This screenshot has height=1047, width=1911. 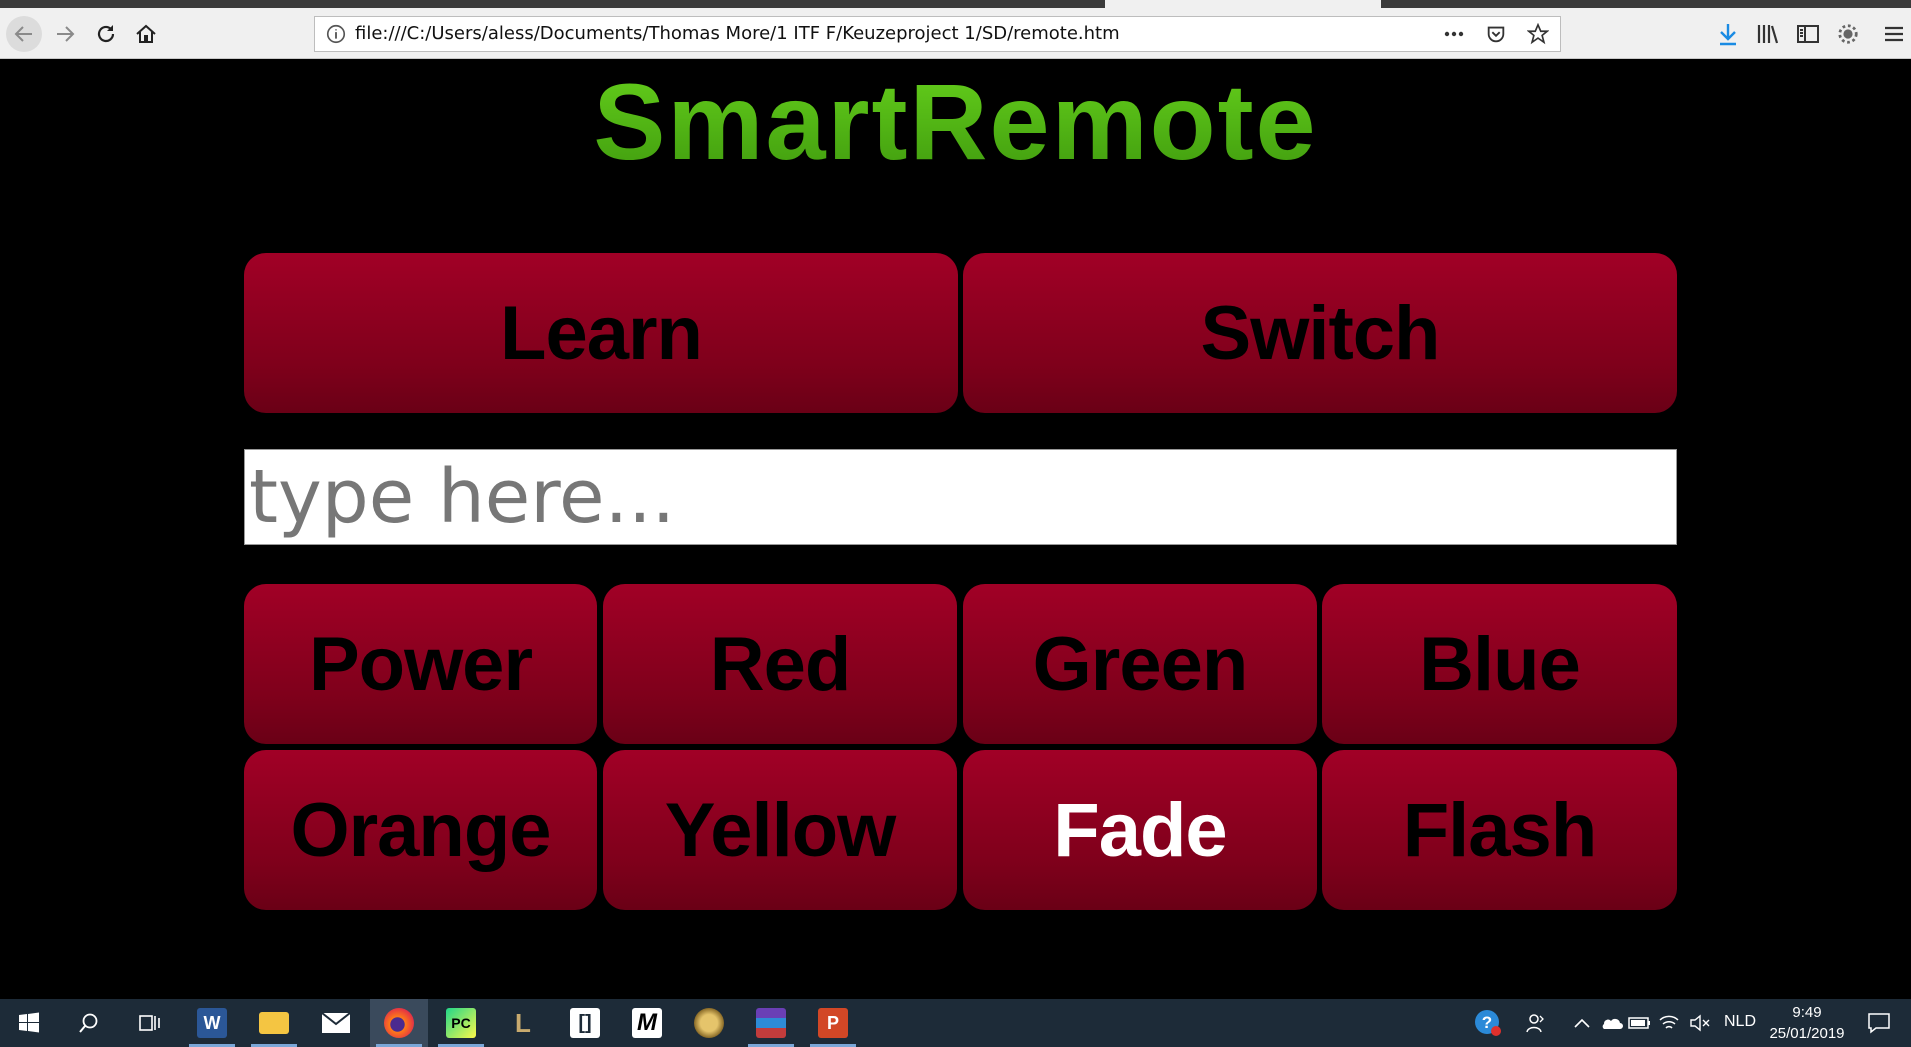 What do you see at coordinates (1140, 664) in the screenshot?
I see `green-button: Green` at bounding box center [1140, 664].